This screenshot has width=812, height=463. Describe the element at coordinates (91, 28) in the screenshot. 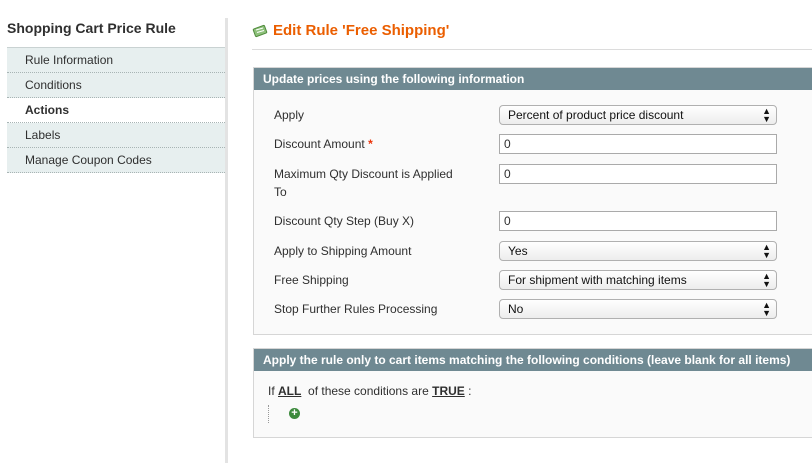

I see `sidebar-title: Shopping Cart Price Rule` at that location.